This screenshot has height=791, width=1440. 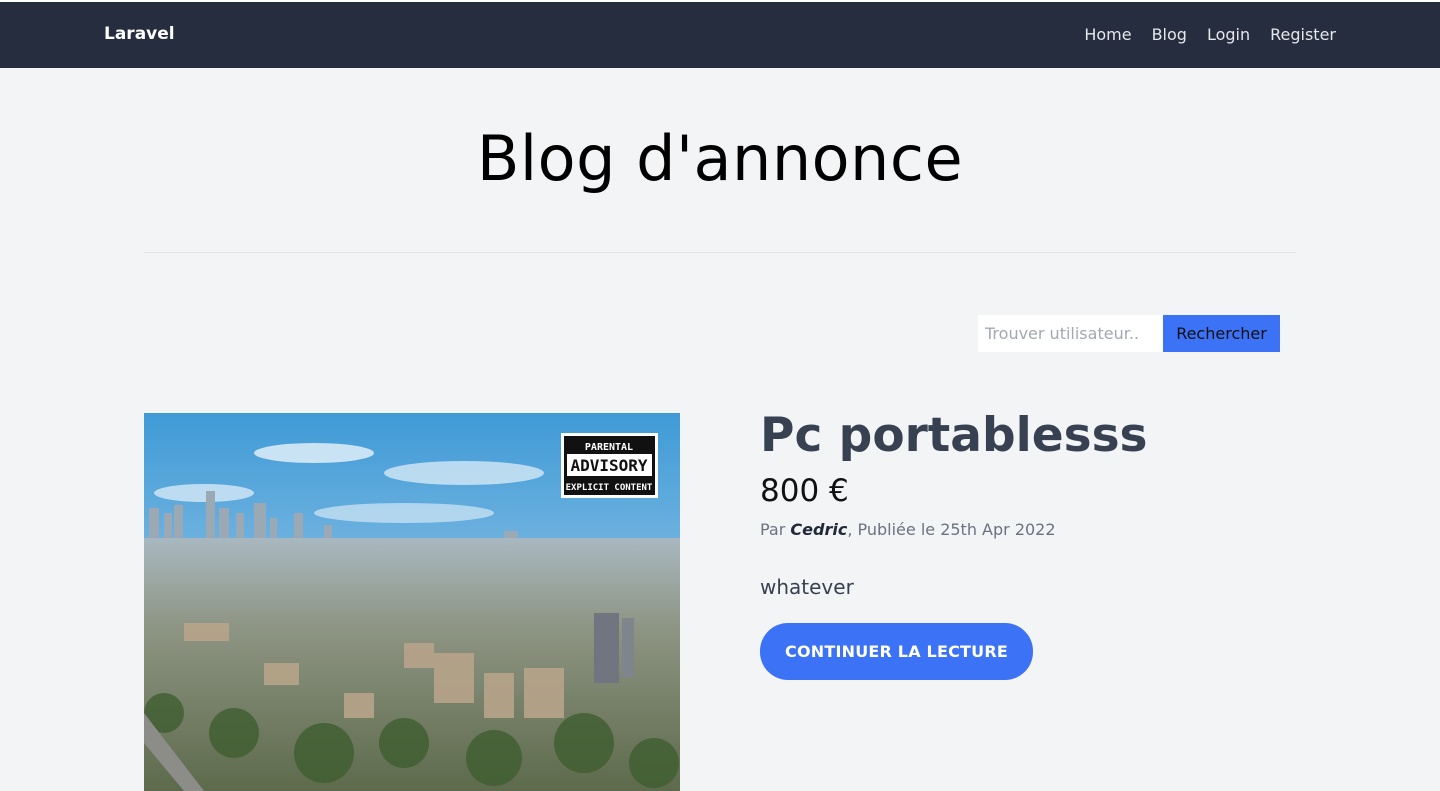 I want to click on user-search-form: Rechercher, so click(x=1129, y=333).